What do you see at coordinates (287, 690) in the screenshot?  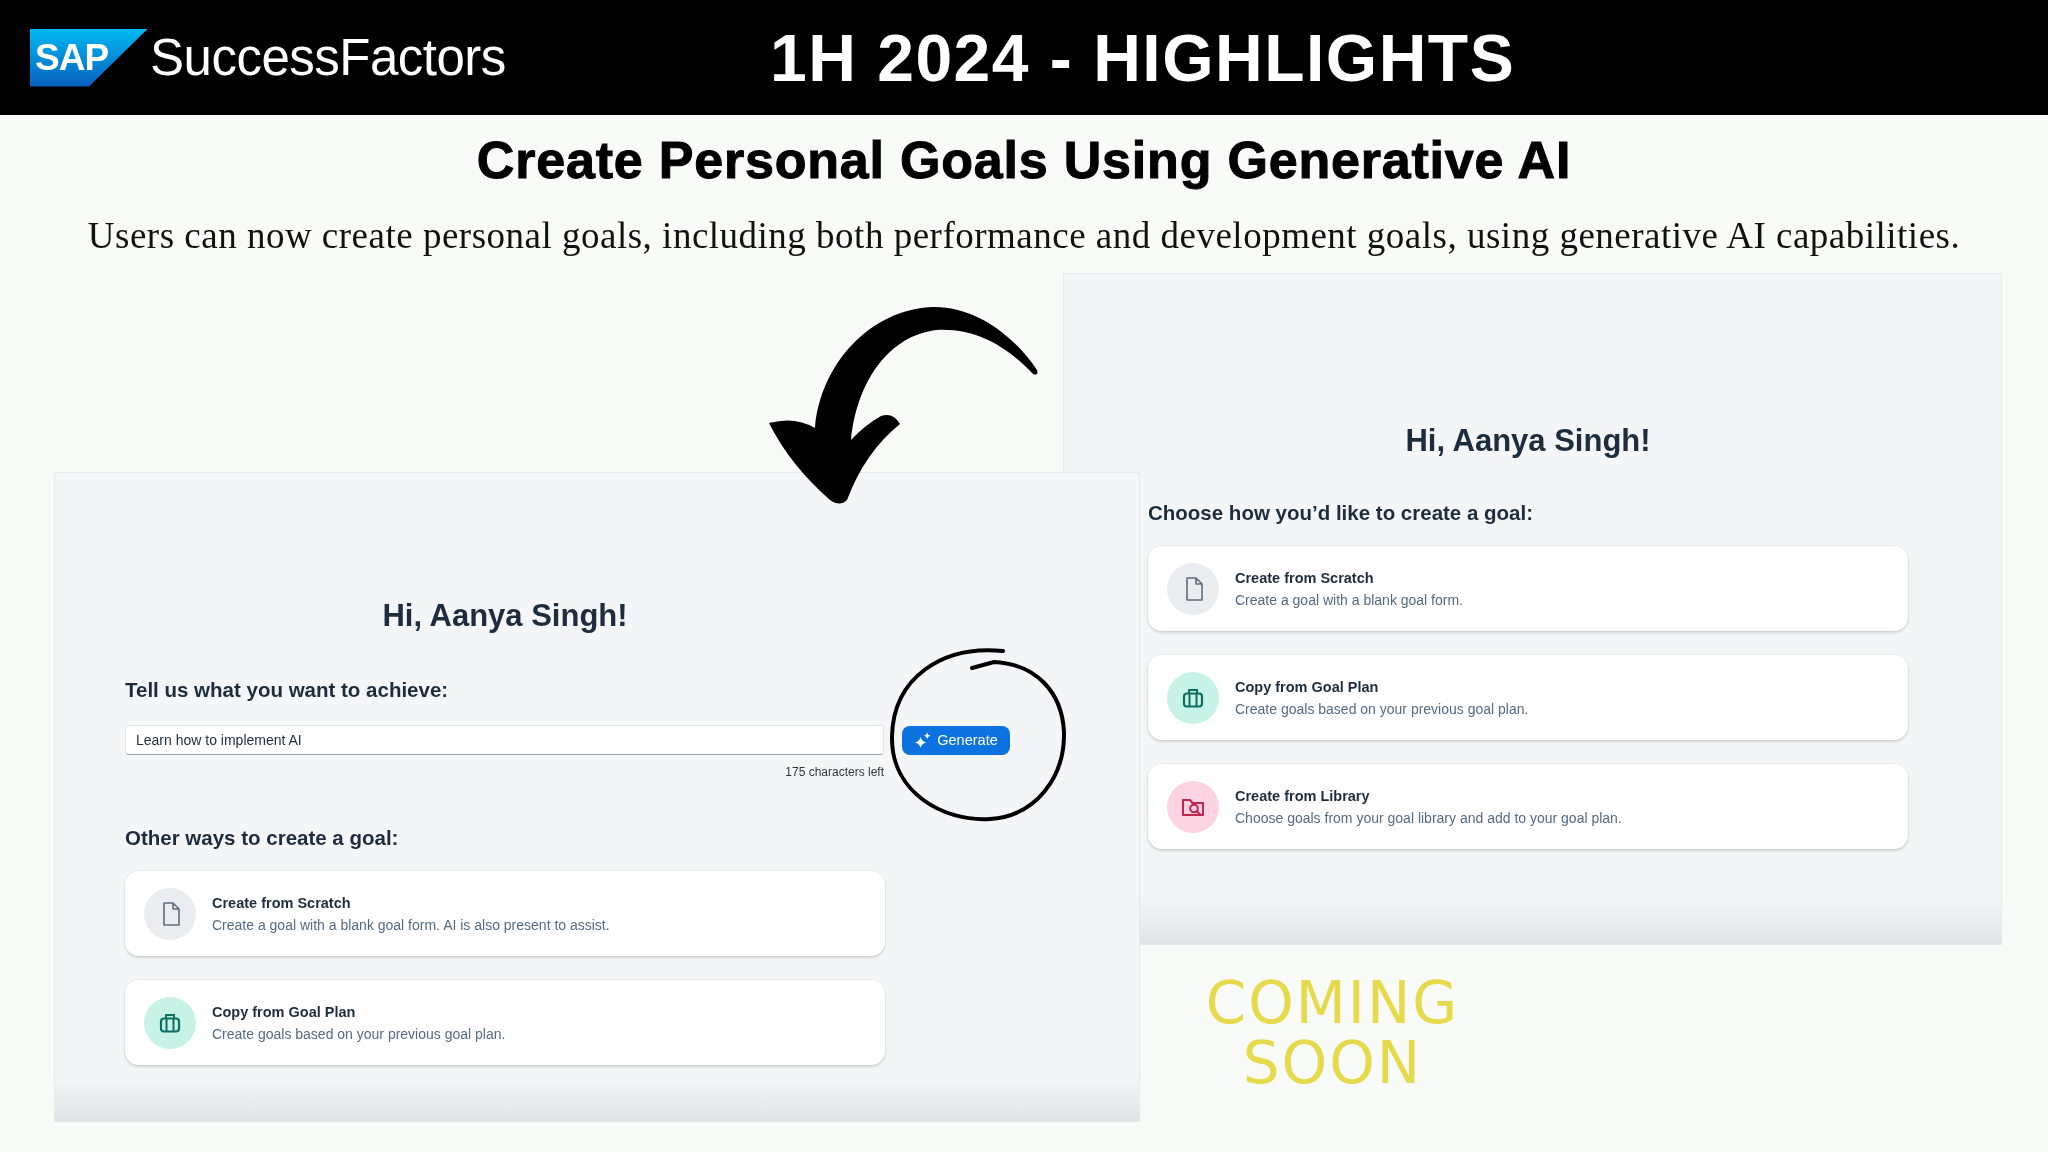 I see `prompt-label: Tell us what you want to achieve:` at bounding box center [287, 690].